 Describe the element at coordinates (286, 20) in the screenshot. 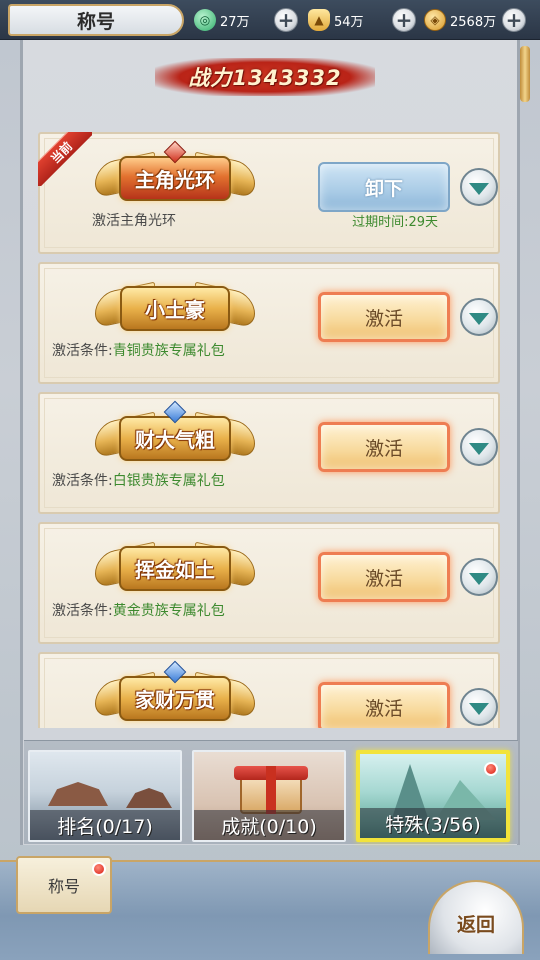

I see `add-jade-button: +` at that location.